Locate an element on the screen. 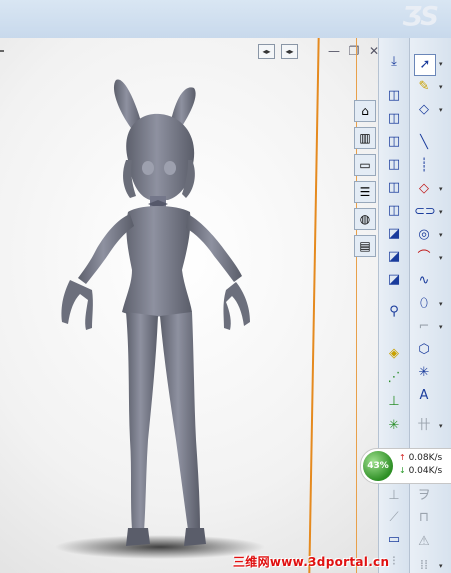 This screenshot has width=451, height=573. view-cube-8-icon: ◪ is located at coordinates (394, 257).